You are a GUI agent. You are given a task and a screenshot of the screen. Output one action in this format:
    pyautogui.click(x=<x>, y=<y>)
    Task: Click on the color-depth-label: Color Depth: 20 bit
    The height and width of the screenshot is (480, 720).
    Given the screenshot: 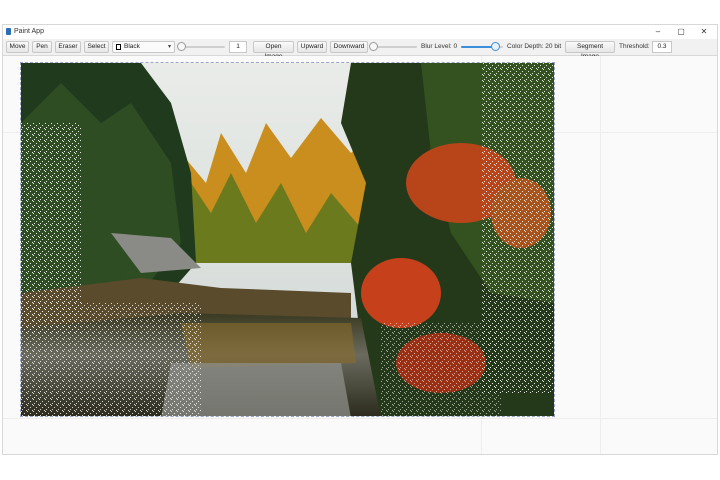 What is the action you would take?
    pyautogui.click(x=534, y=46)
    